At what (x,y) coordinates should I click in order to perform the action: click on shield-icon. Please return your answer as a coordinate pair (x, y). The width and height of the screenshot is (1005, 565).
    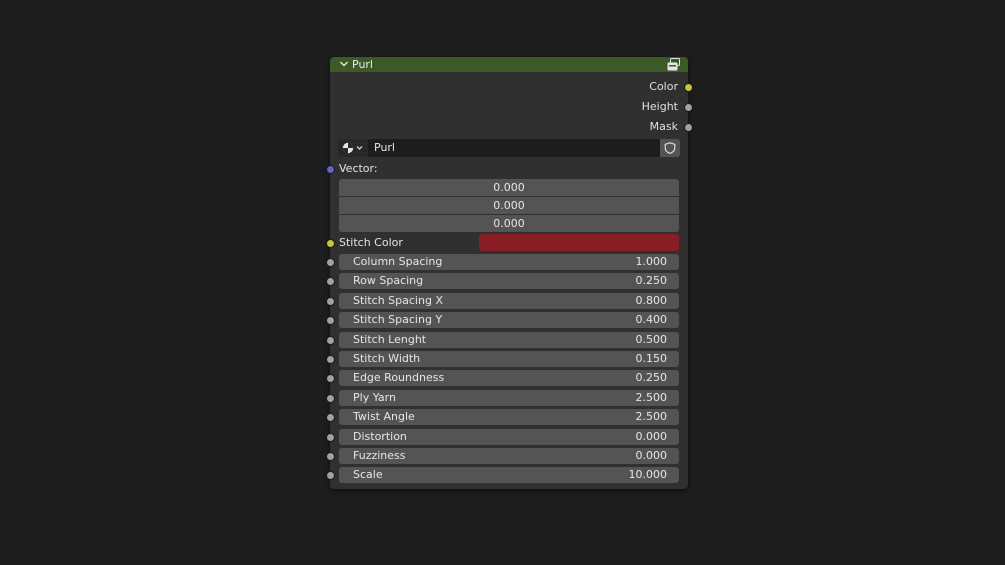
    Looking at the image, I should click on (670, 148).